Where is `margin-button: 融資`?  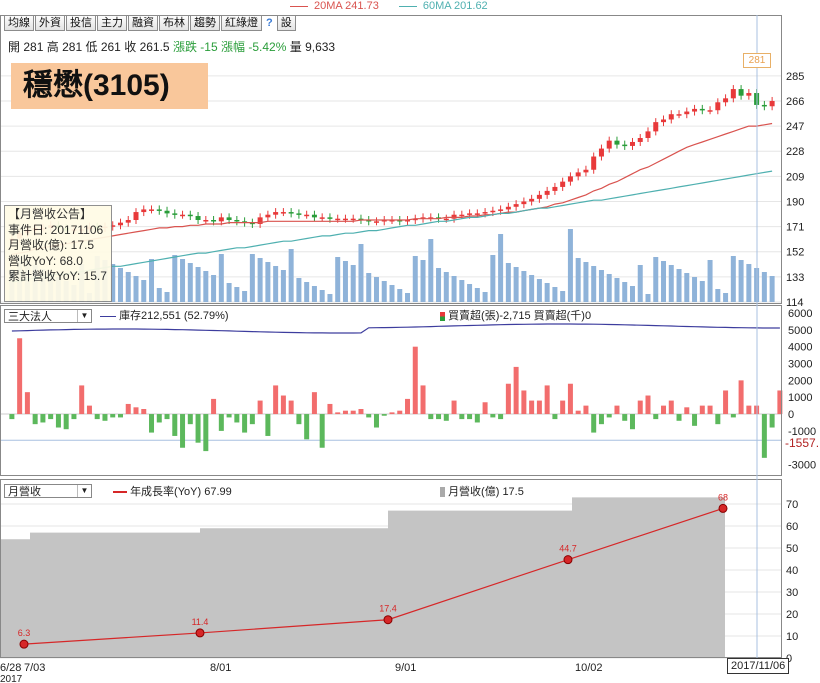 margin-button: 融資 is located at coordinates (143, 23).